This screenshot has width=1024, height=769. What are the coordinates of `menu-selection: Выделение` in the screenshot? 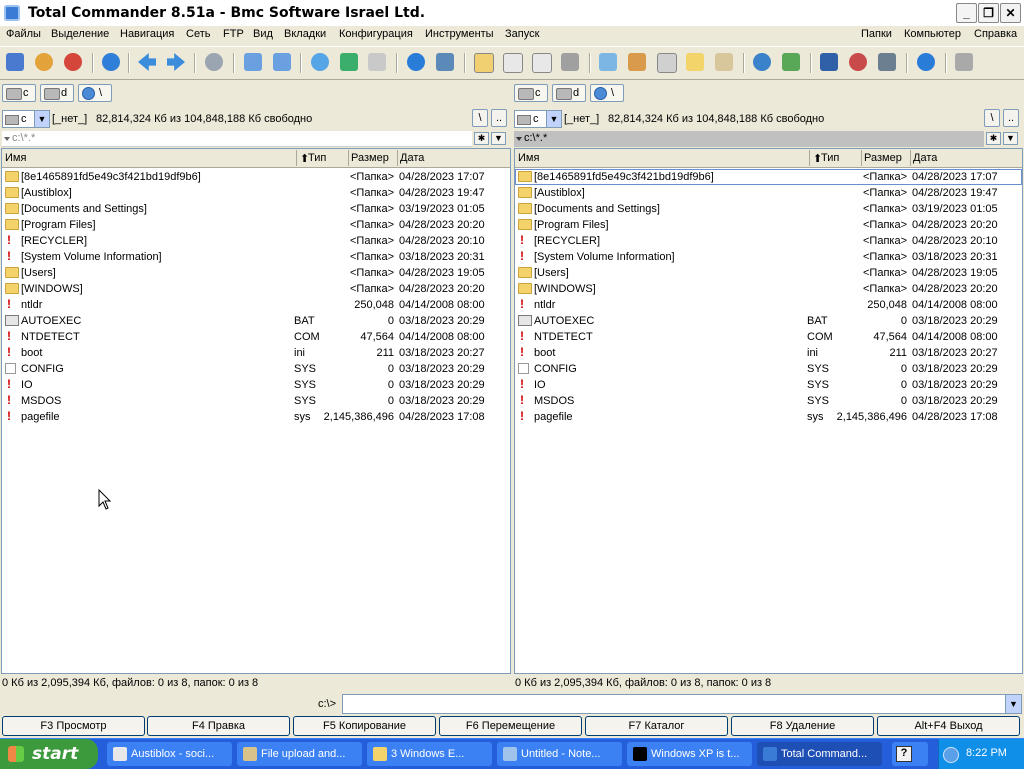 It's located at (80, 34).